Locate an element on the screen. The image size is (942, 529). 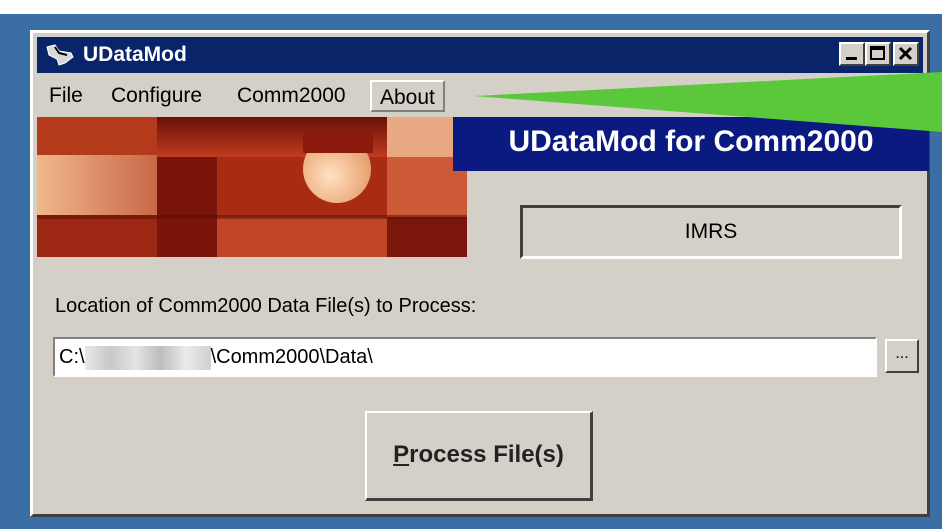
maximize-button is located at coordinates (878, 54).